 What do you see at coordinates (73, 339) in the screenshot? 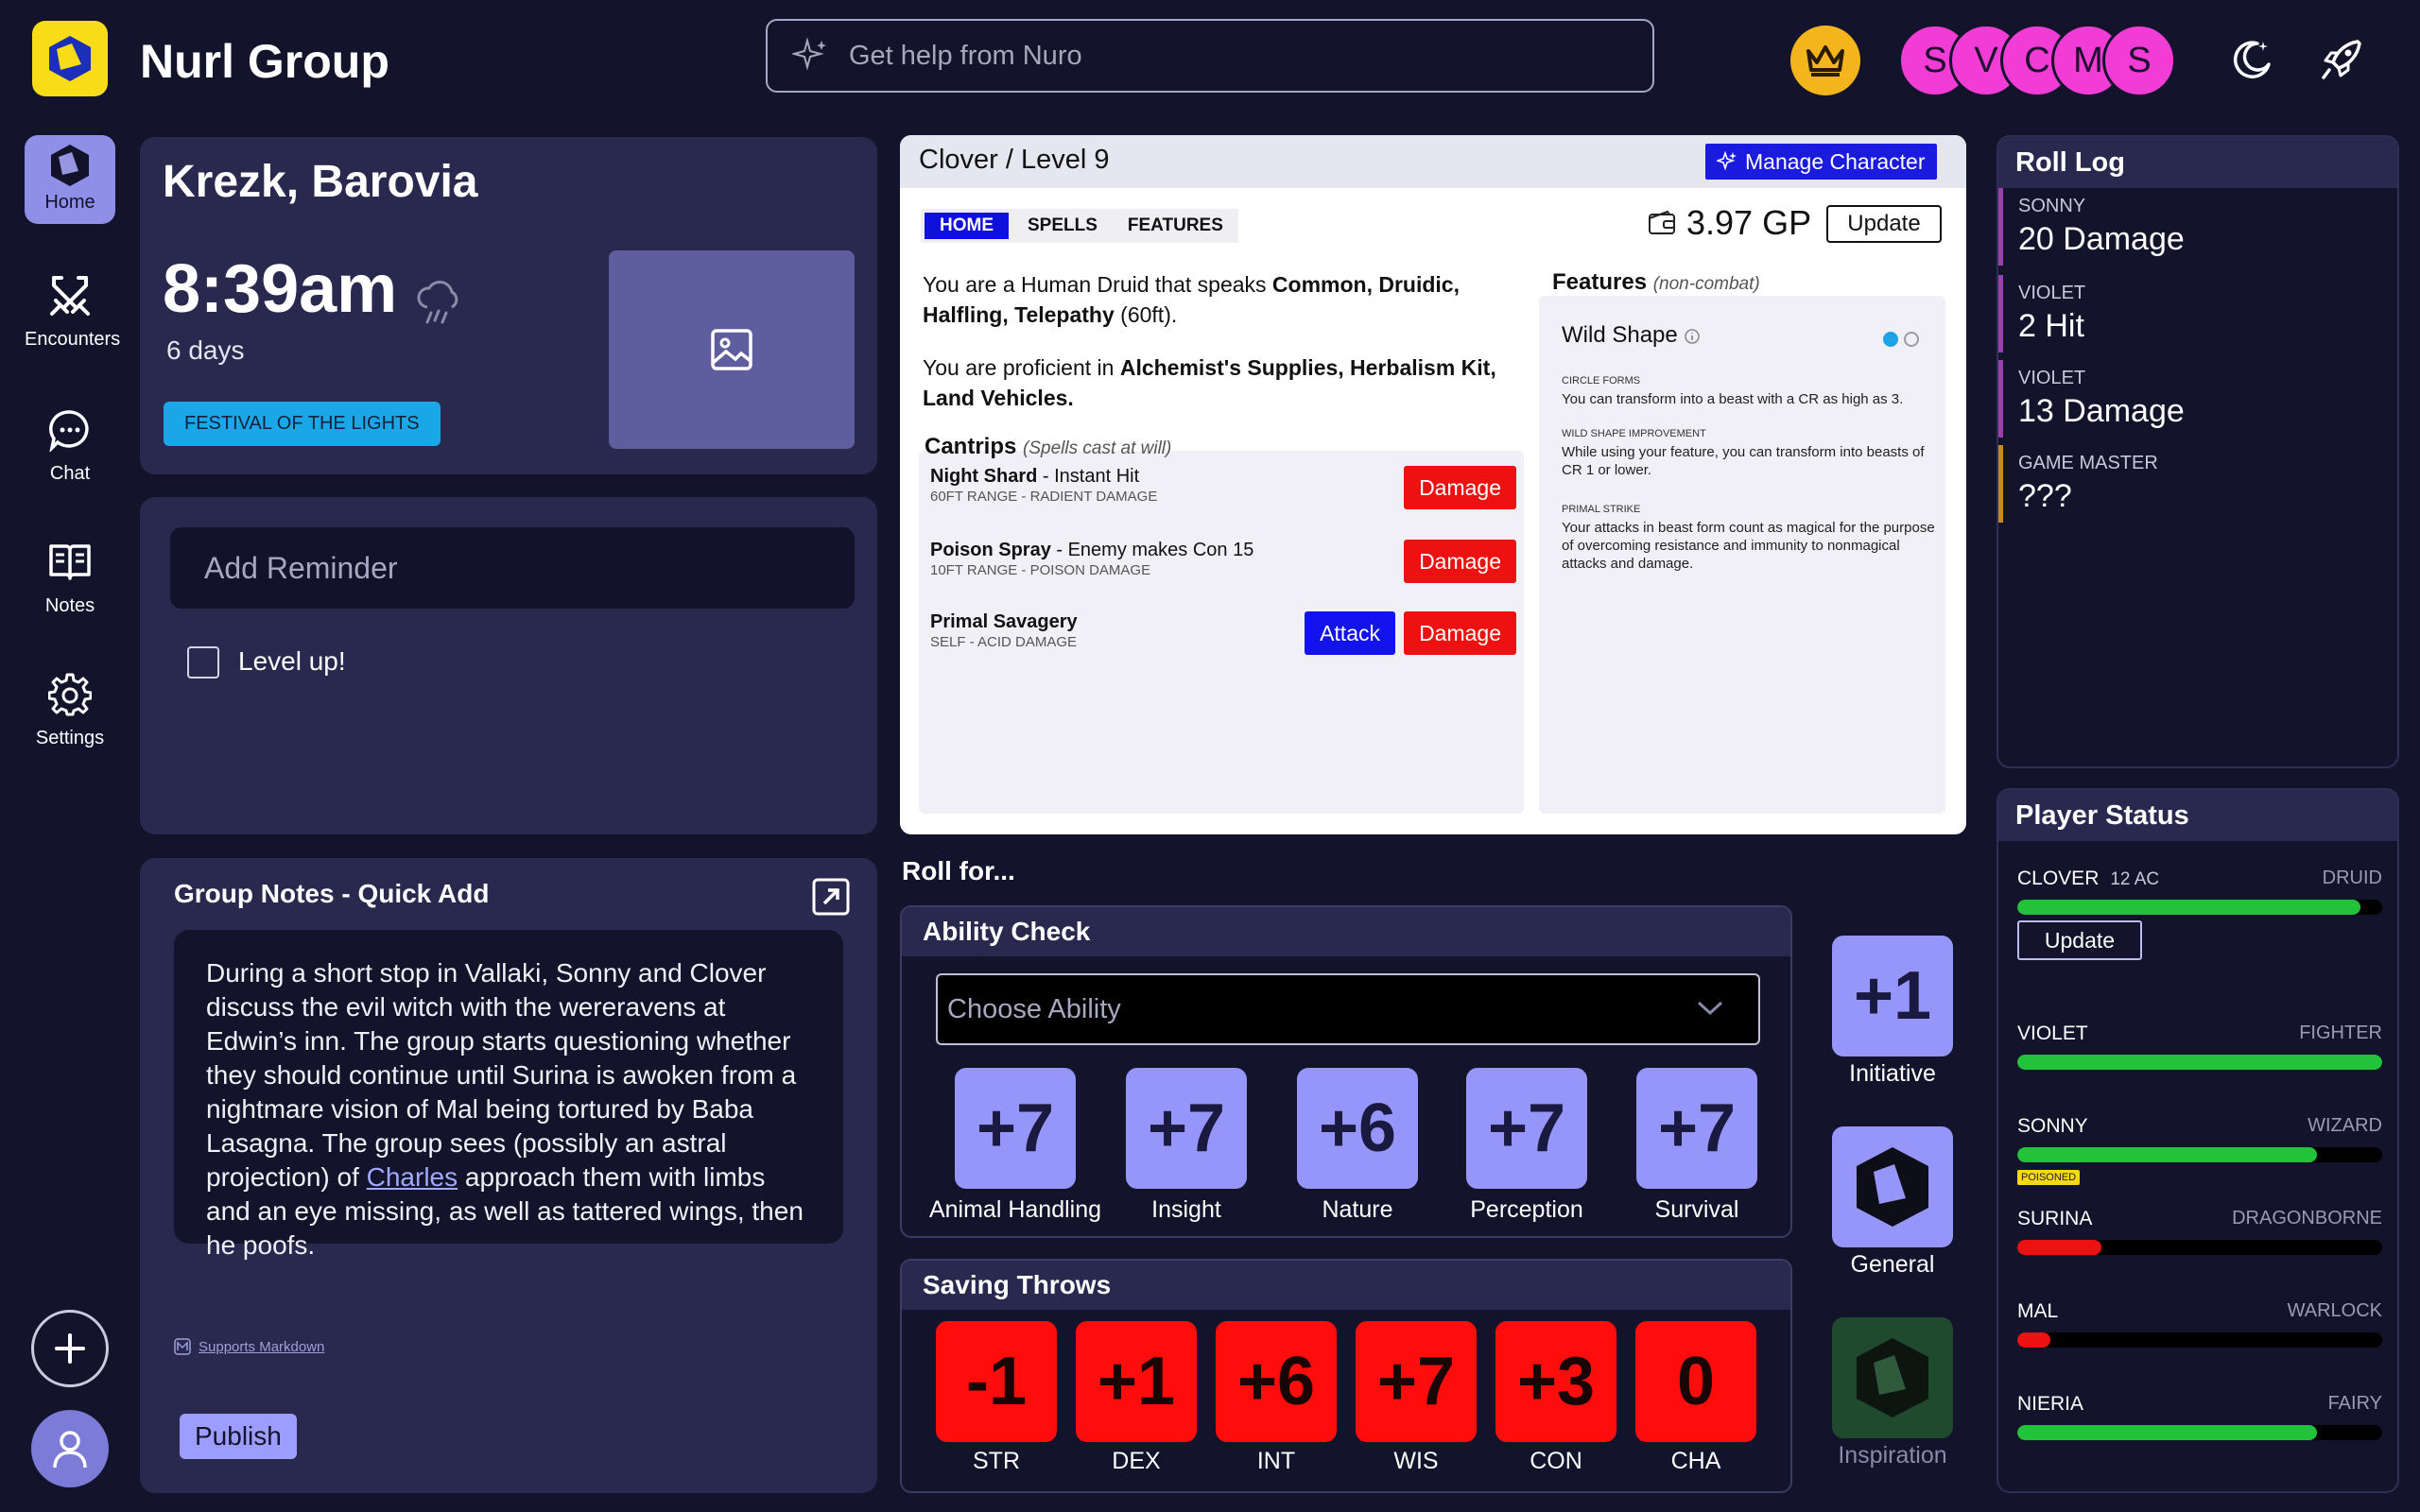
I see `nav-label: Encounters` at bounding box center [73, 339].